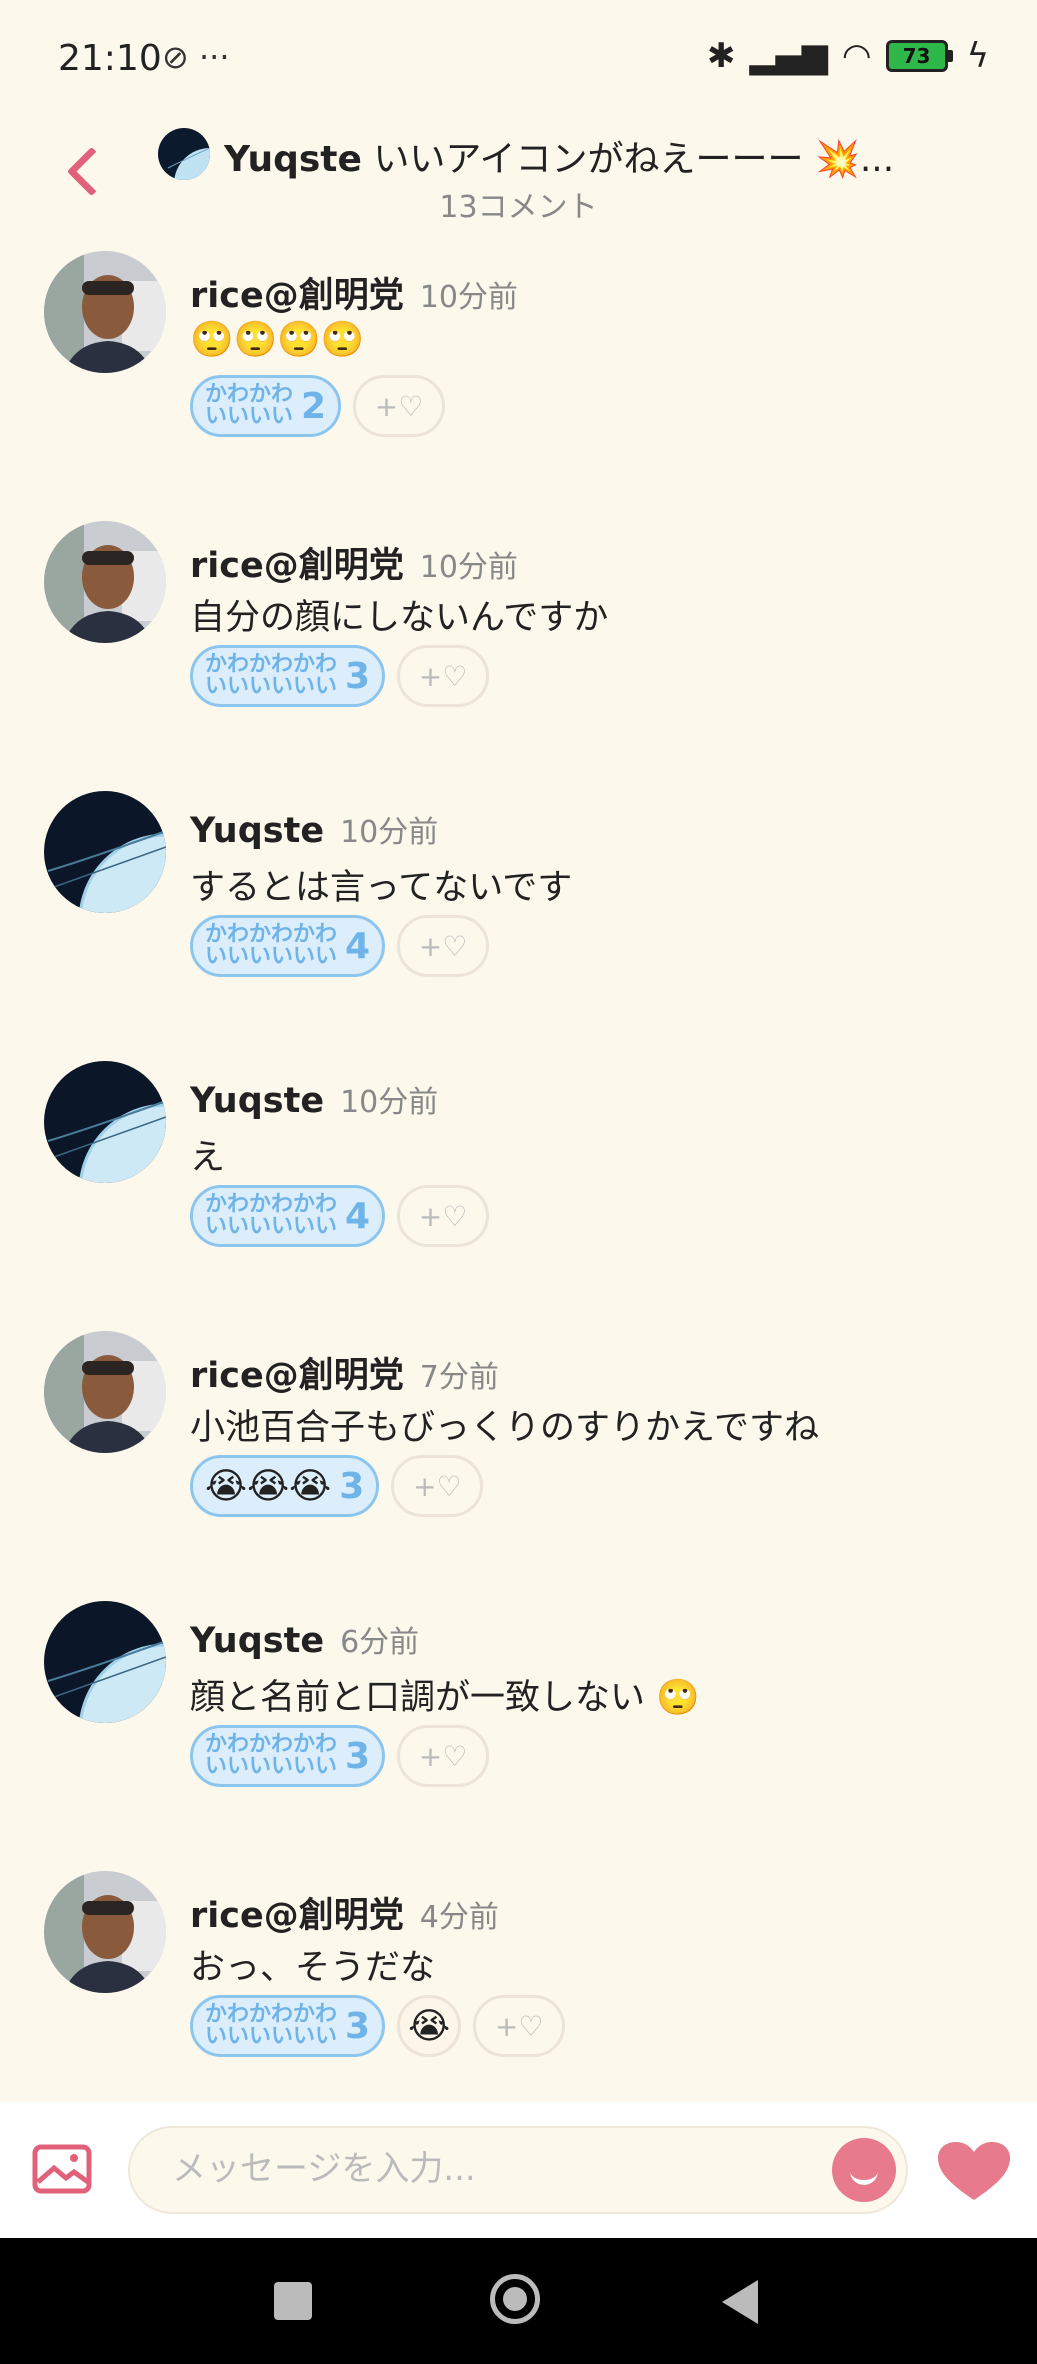 The height and width of the screenshot is (2364, 1037). I want to click on thread-header: Yuqste いいアイコンがねえーーー 💥... 13コメント, so click(518, 175).